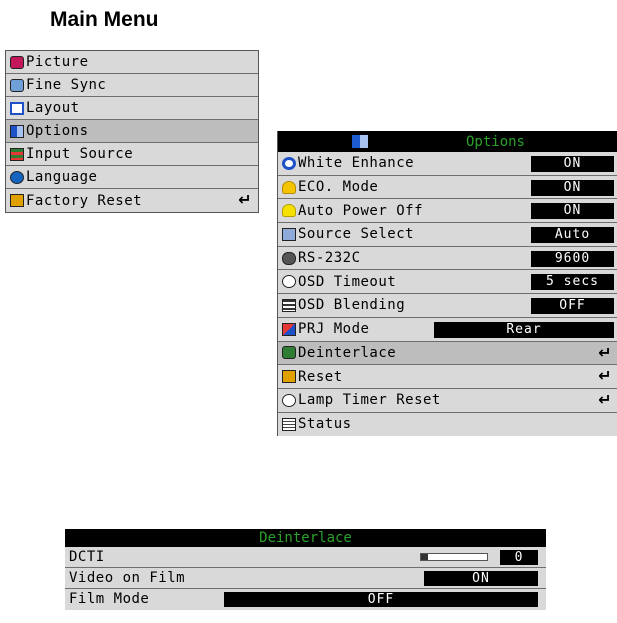 The image size is (617, 623). I want to click on options-item-source-select: Source Select Auto, so click(447, 235).